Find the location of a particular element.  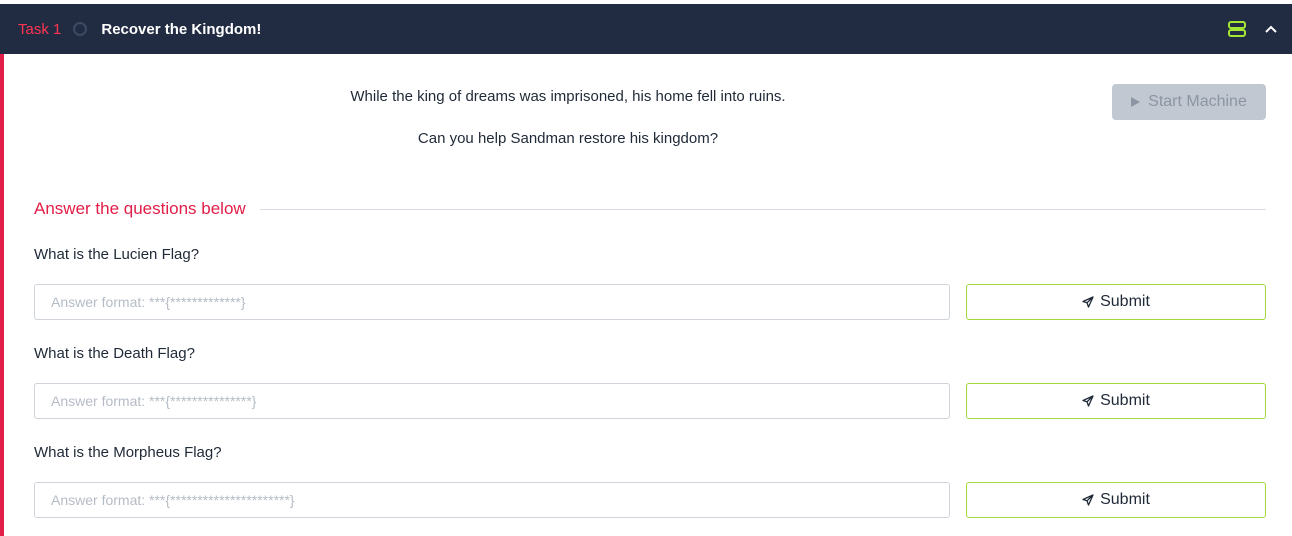

question-label: What is the Death Flag? is located at coordinates (114, 353).